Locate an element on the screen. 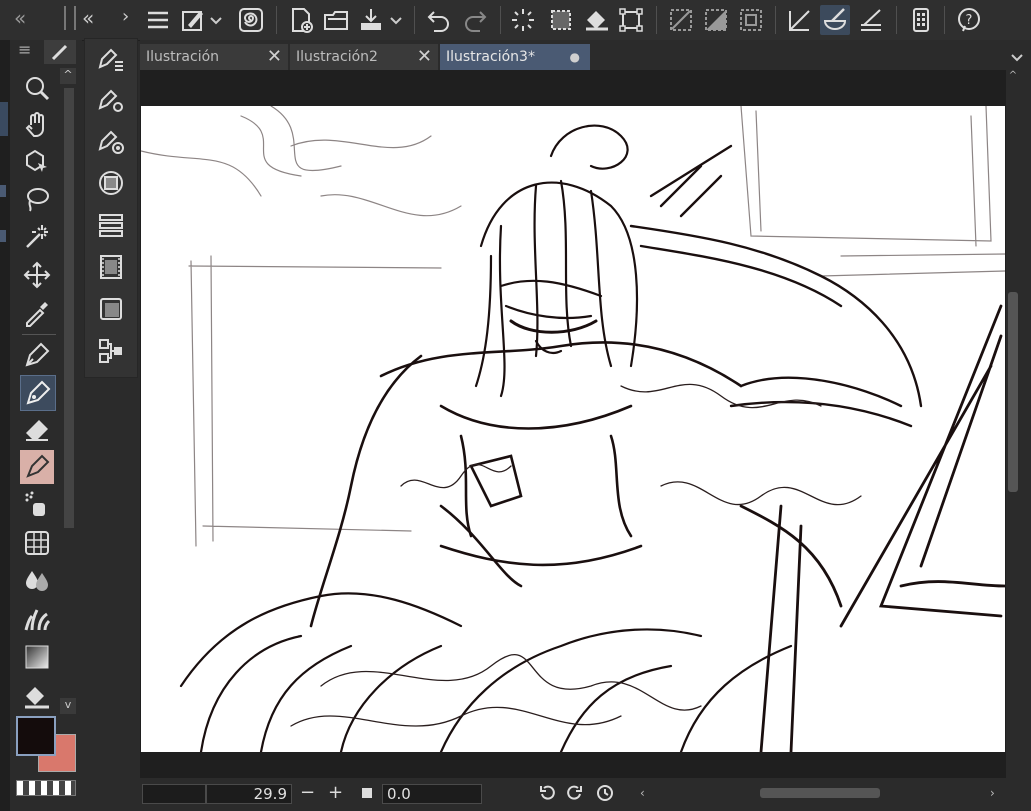 The width and height of the screenshot is (1031, 811). eyedropper-icon is located at coordinates (37, 313).